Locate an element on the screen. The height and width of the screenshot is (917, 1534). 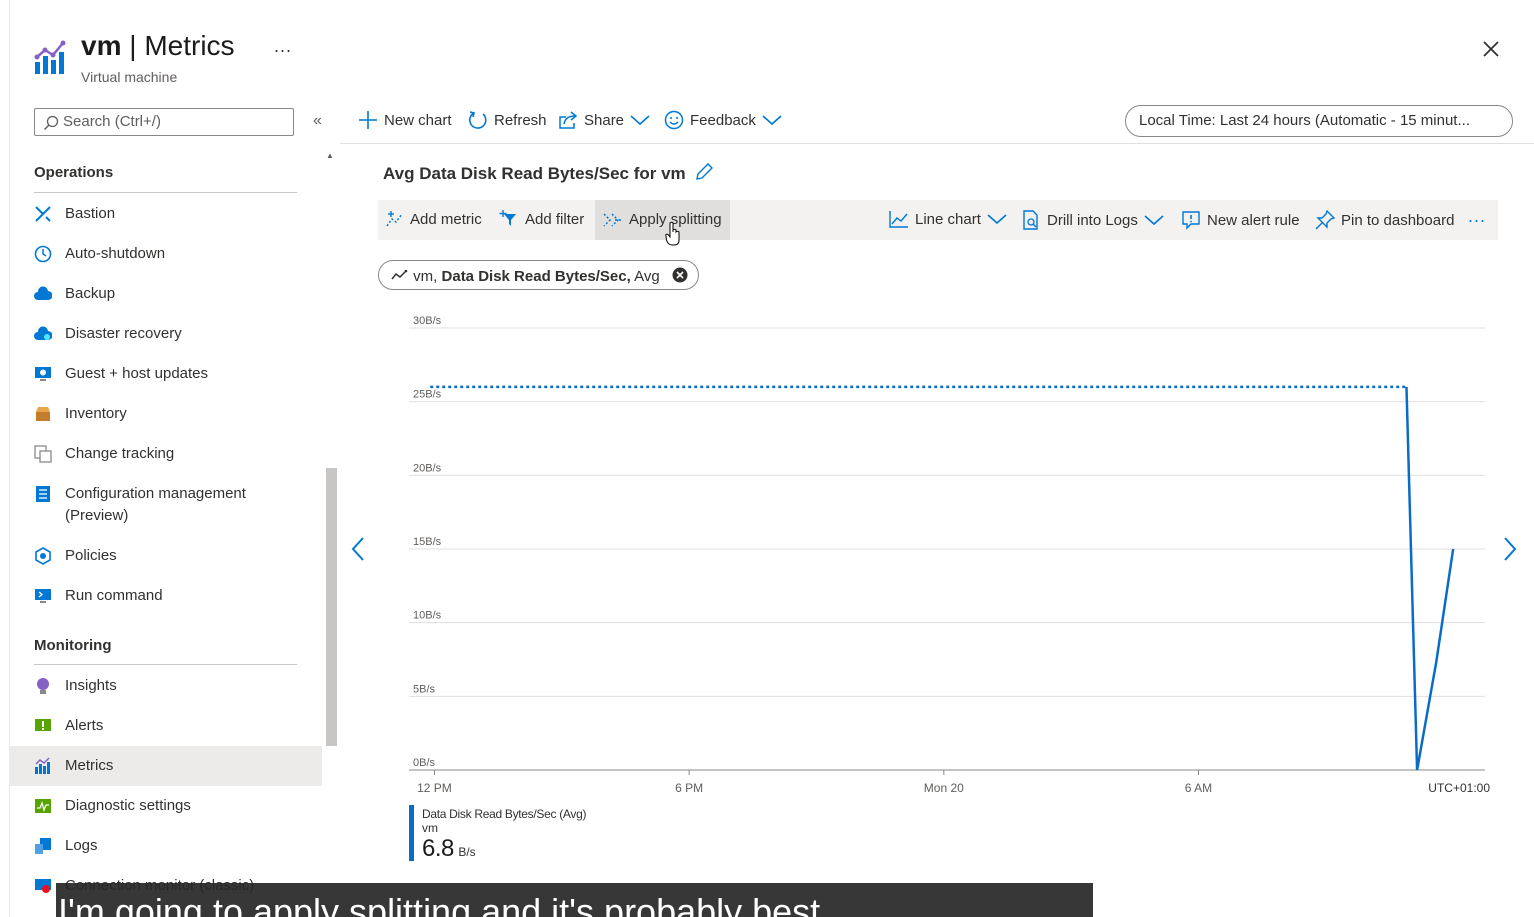
sidebar-item-metrics: Metrics is located at coordinates (165, 766).